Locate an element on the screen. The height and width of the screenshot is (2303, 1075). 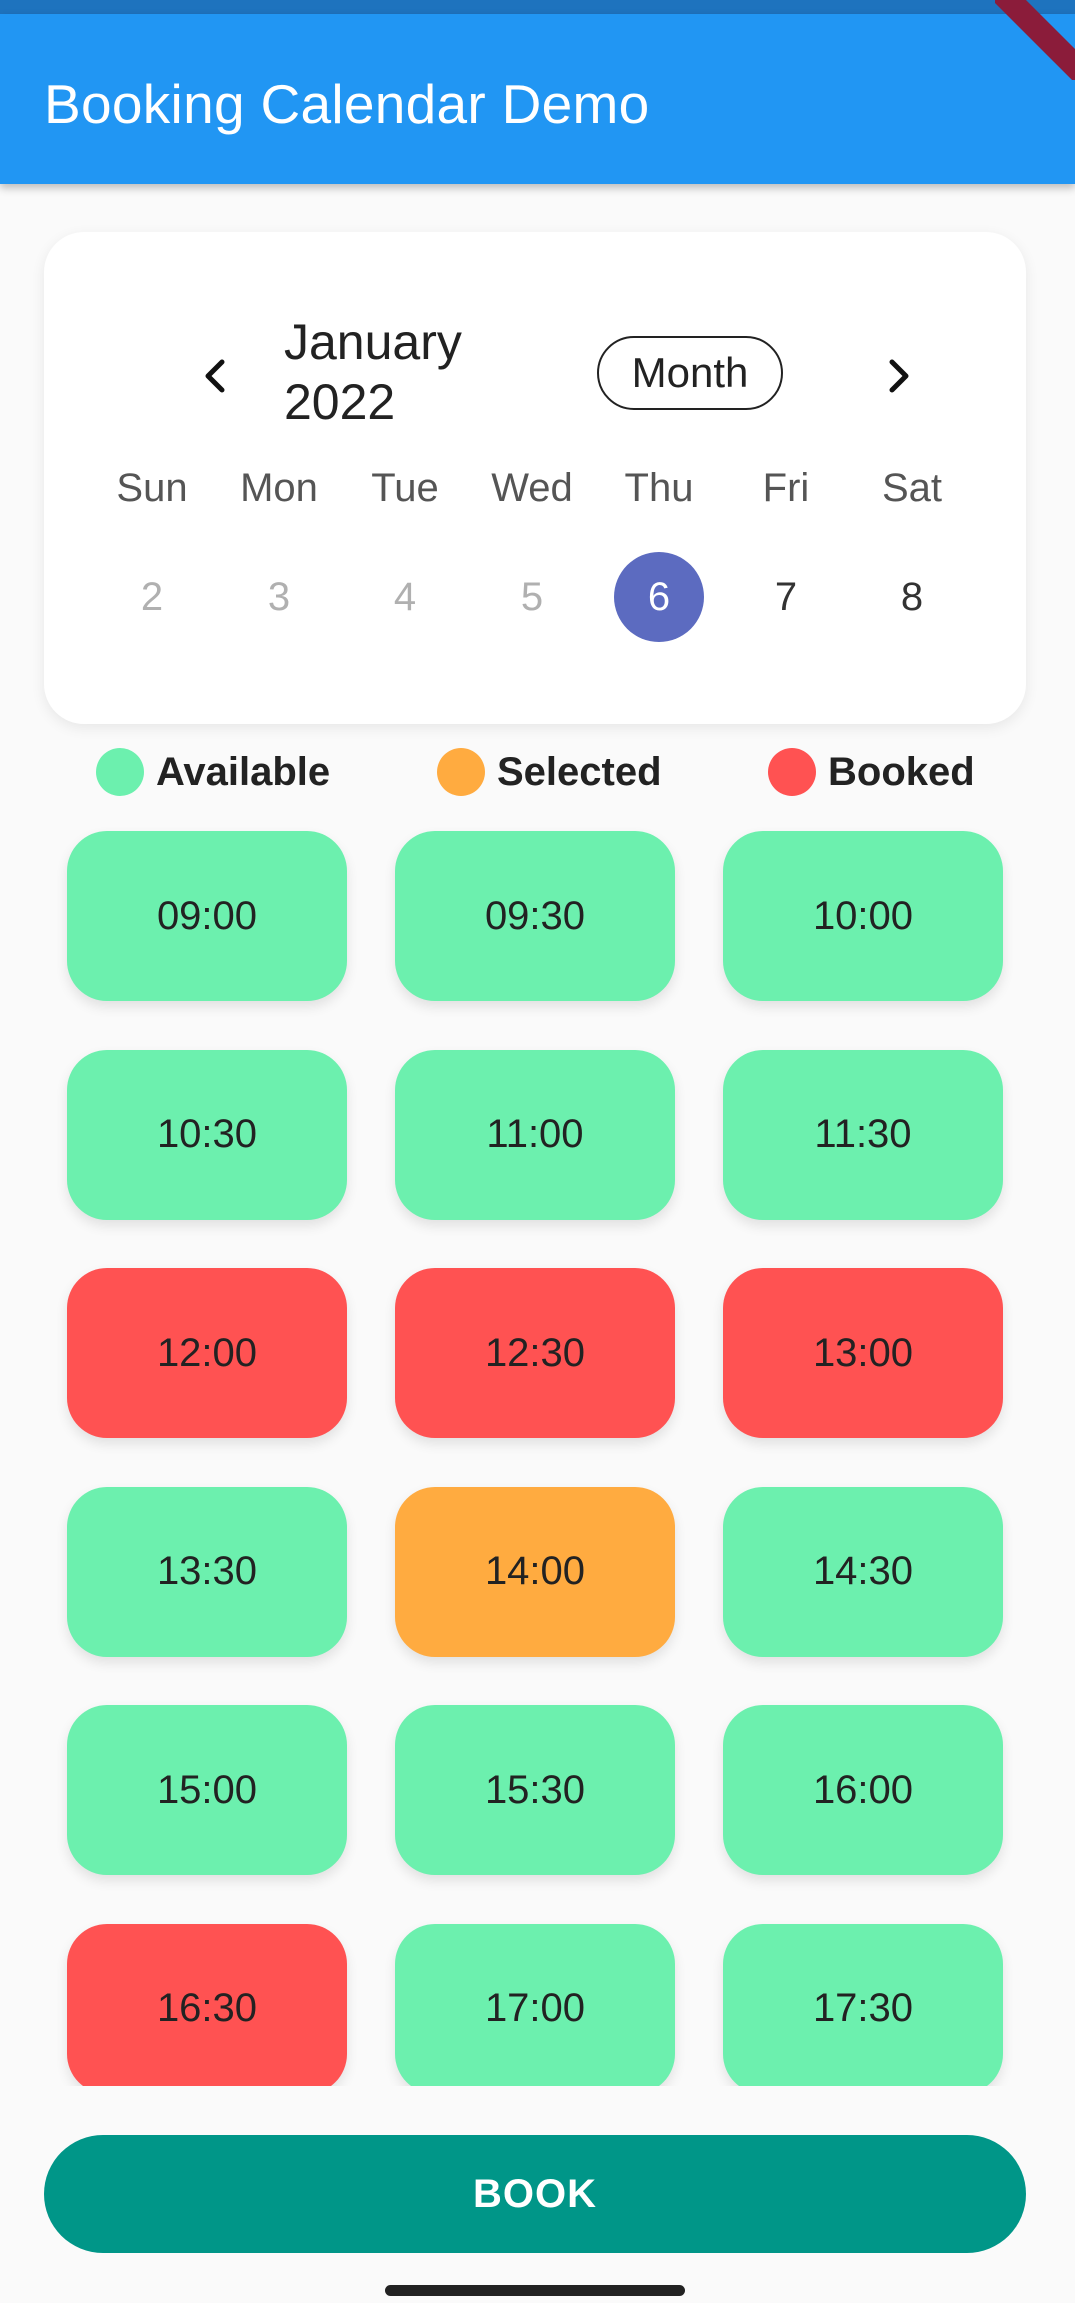
calendar-day-selected: 6 is located at coordinates (659, 597).